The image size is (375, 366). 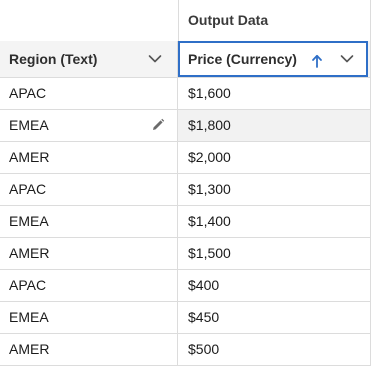 I want to click on table-row: EMEA $450, so click(x=185, y=318).